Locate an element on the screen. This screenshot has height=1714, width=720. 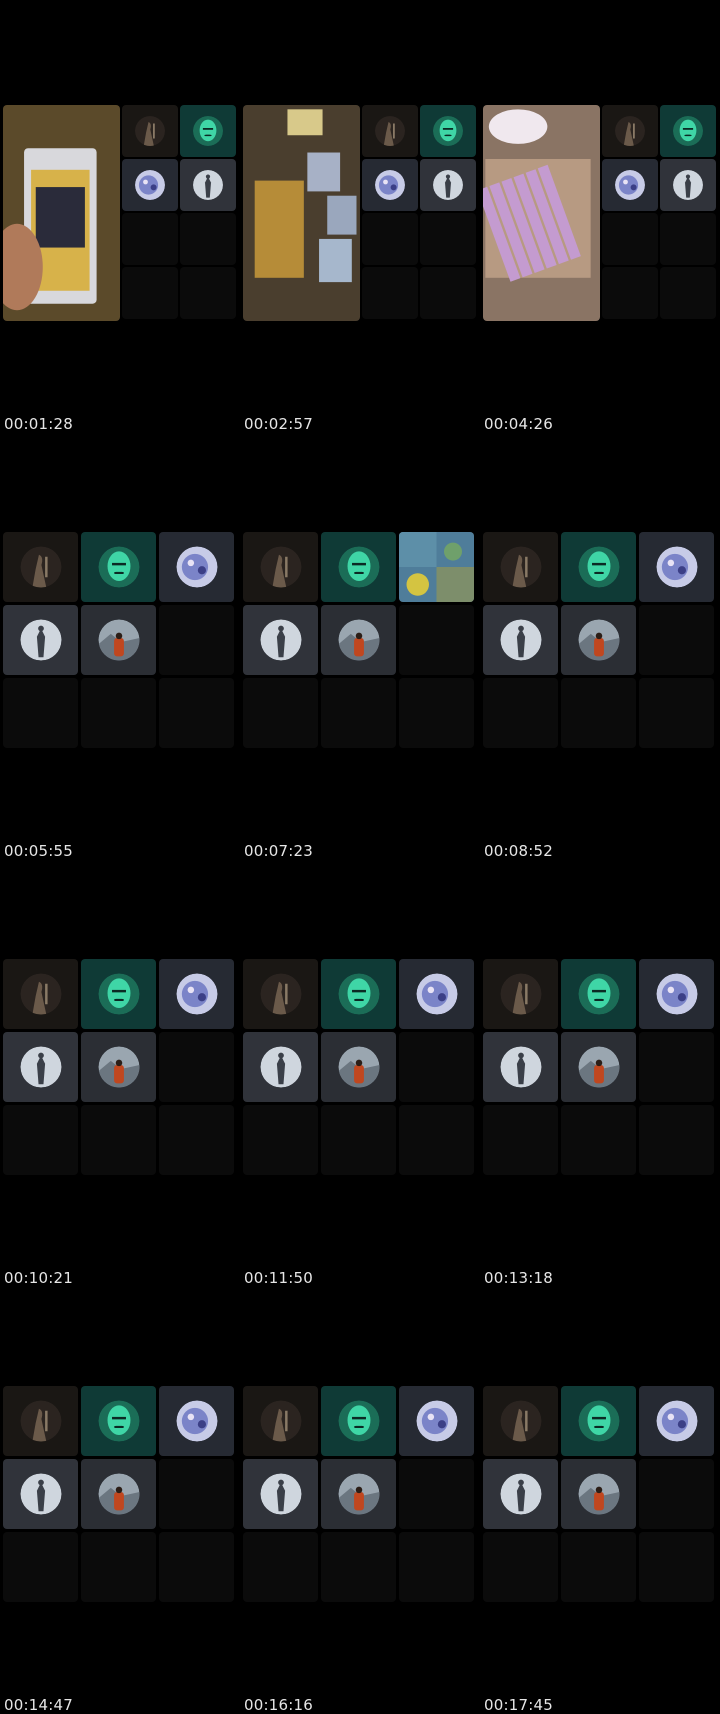
timestamp-label: 00:07:23 is located at coordinates (278, 851).